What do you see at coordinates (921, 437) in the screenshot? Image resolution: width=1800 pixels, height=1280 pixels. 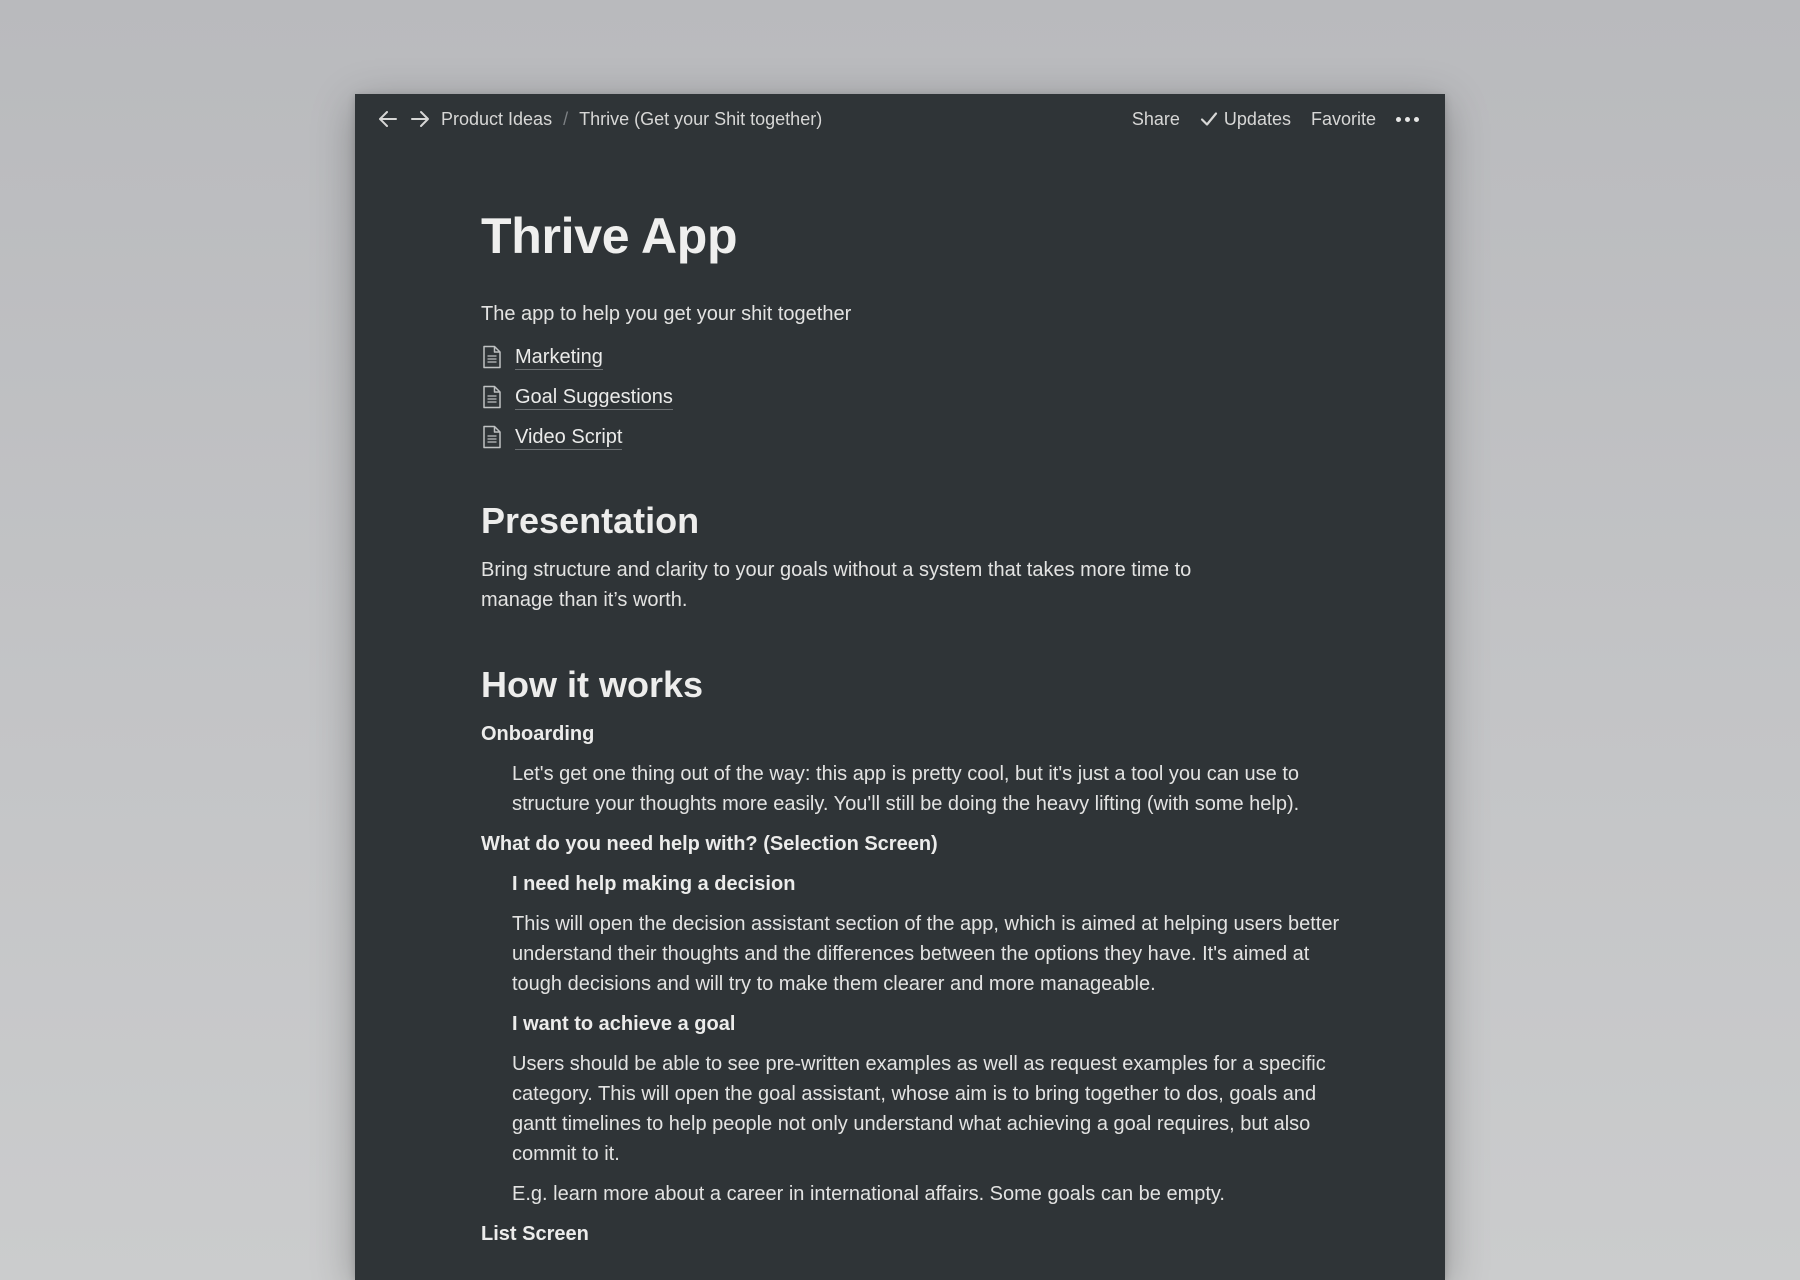 I see `subpage-link-video-script: Video Script` at bounding box center [921, 437].